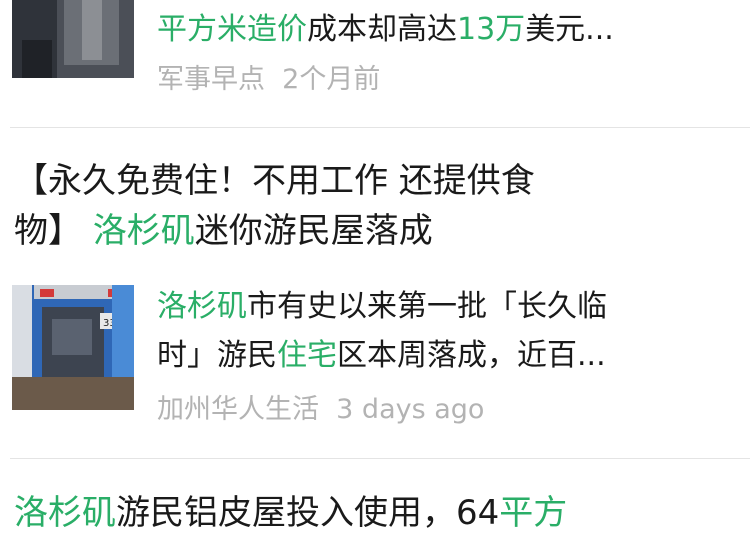  Describe the element at coordinates (427, 306) in the screenshot. I see `snippet-text: 市有史以来第一批「长久临` at that location.